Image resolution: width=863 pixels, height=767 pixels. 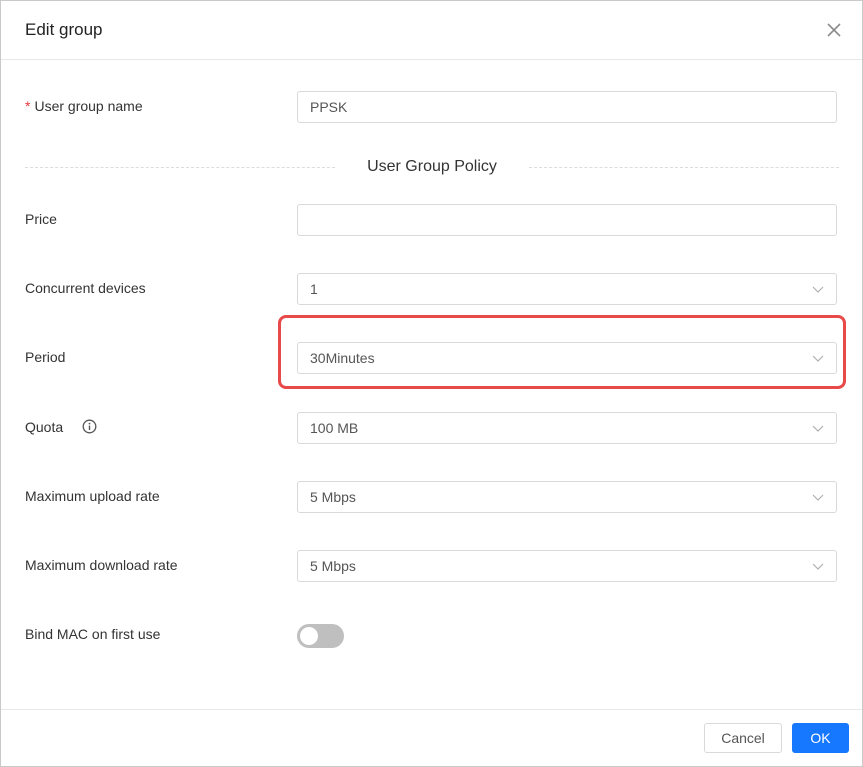 What do you see at coordinates (834, 30) in the screenshot?
I see `close-icon` at bounding box center [834, 30].